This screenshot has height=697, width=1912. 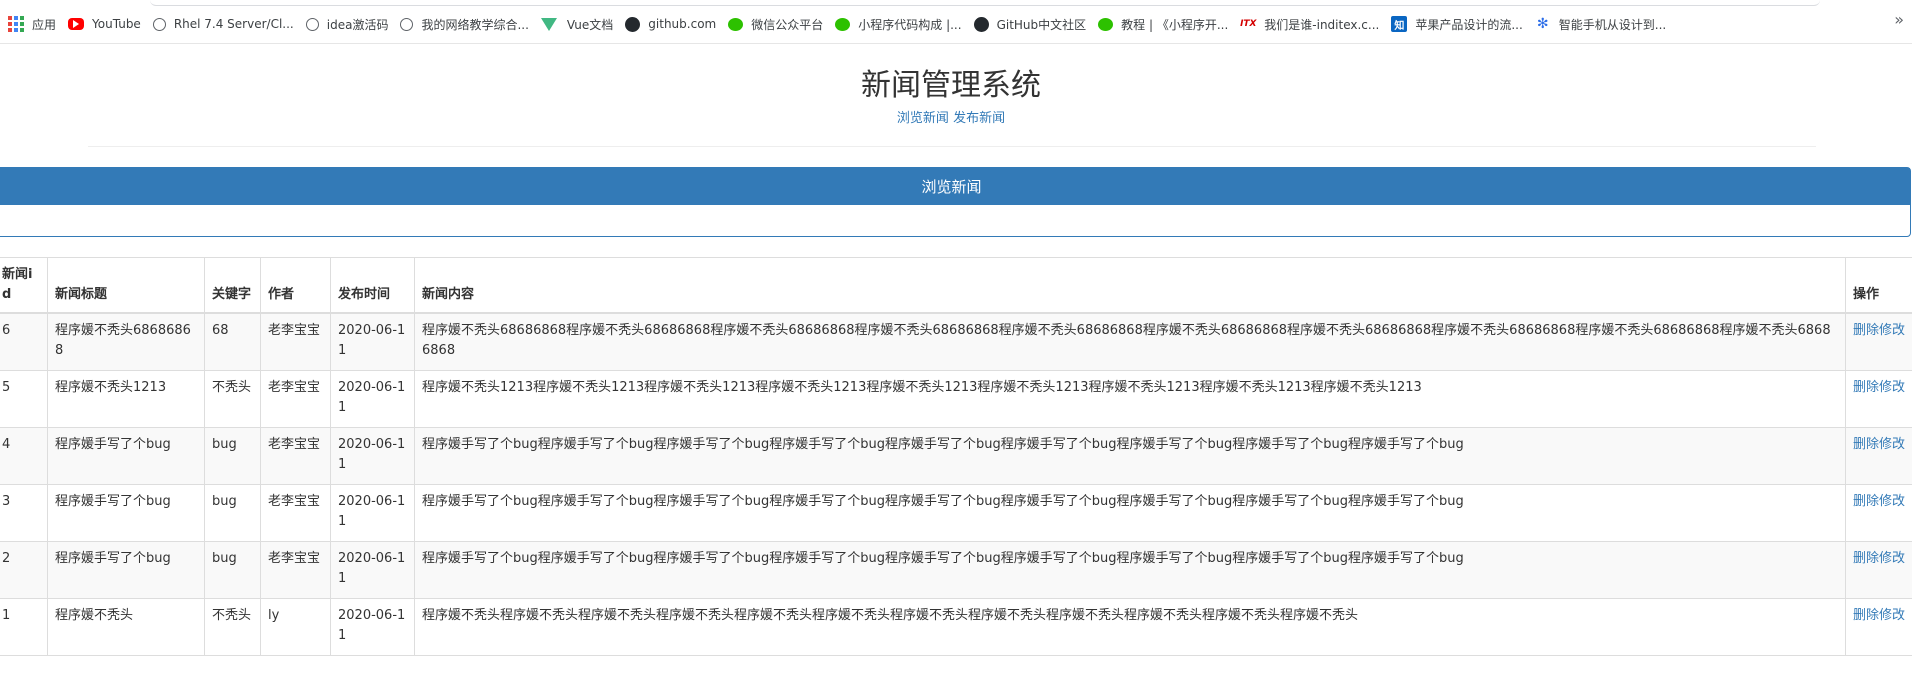 I want to click on baidu-paw-icon: ✻, so click(x=1542, y=24).